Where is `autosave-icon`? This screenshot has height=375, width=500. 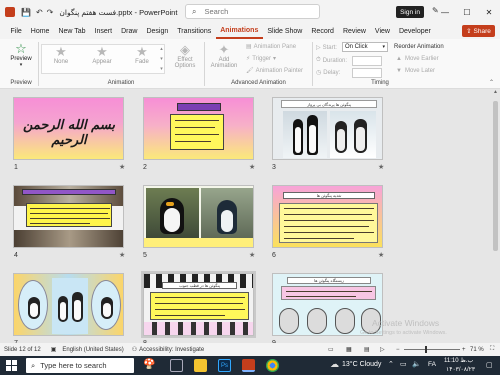
autosave-icon is located at coordinates (10, 12).